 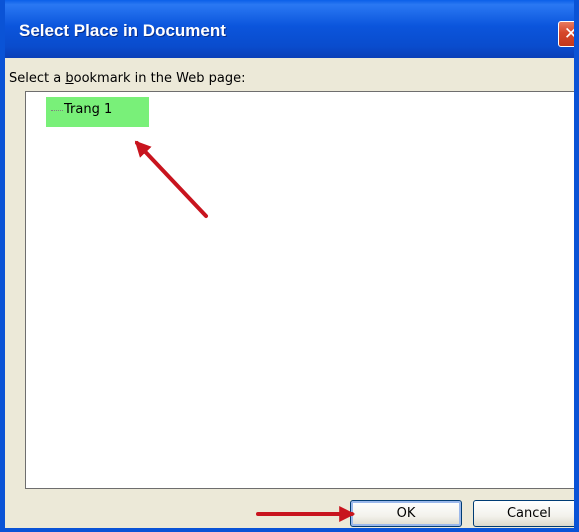 I want to click on label-text-before: Select a, so click(x=37, y=78).